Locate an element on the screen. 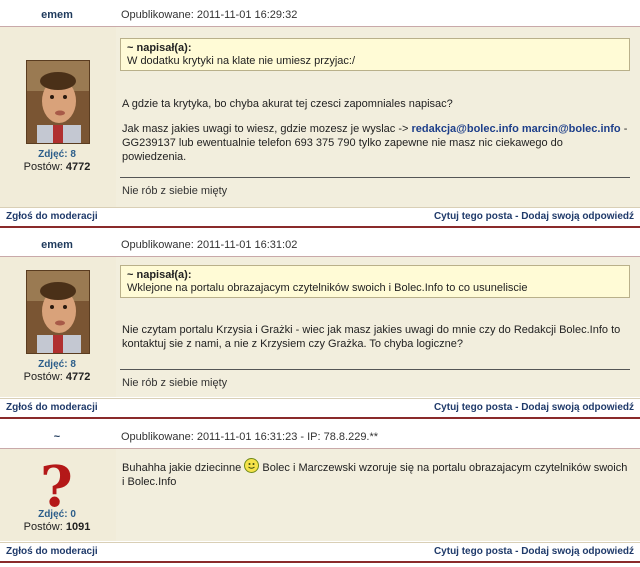 The width and height of the screenshot is (640, 567). author-panel: ? Zdjęć: 0 Postów: 1091 is located at coordinates (57, 495).